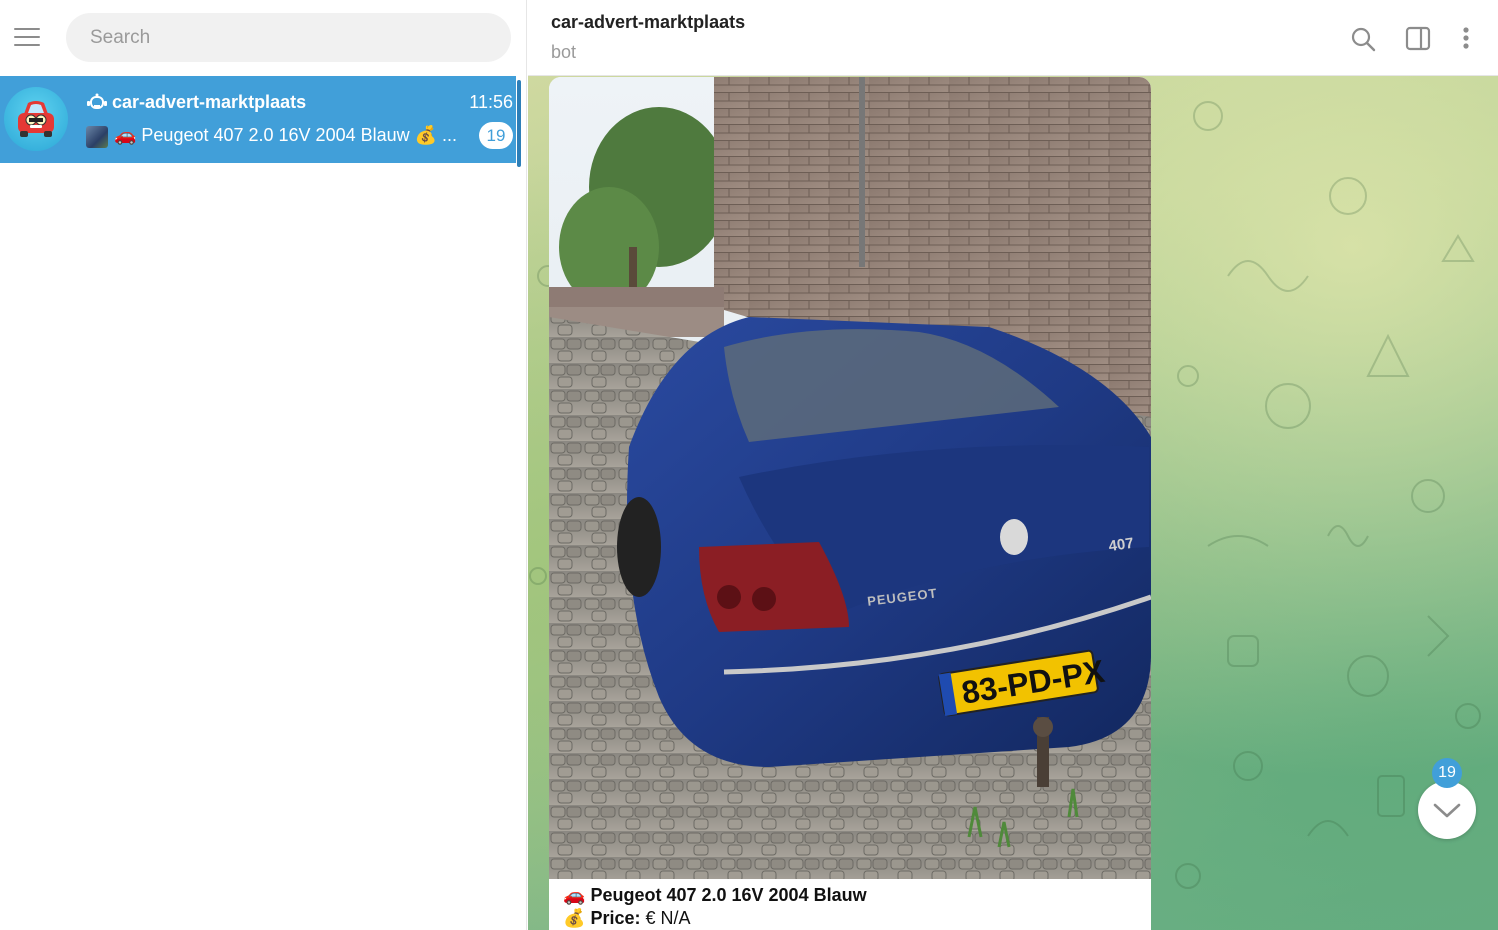 Image resolution: width=1498 pixels, height=930 pixels. I want to click on sidebar-header, so click(263, 38).